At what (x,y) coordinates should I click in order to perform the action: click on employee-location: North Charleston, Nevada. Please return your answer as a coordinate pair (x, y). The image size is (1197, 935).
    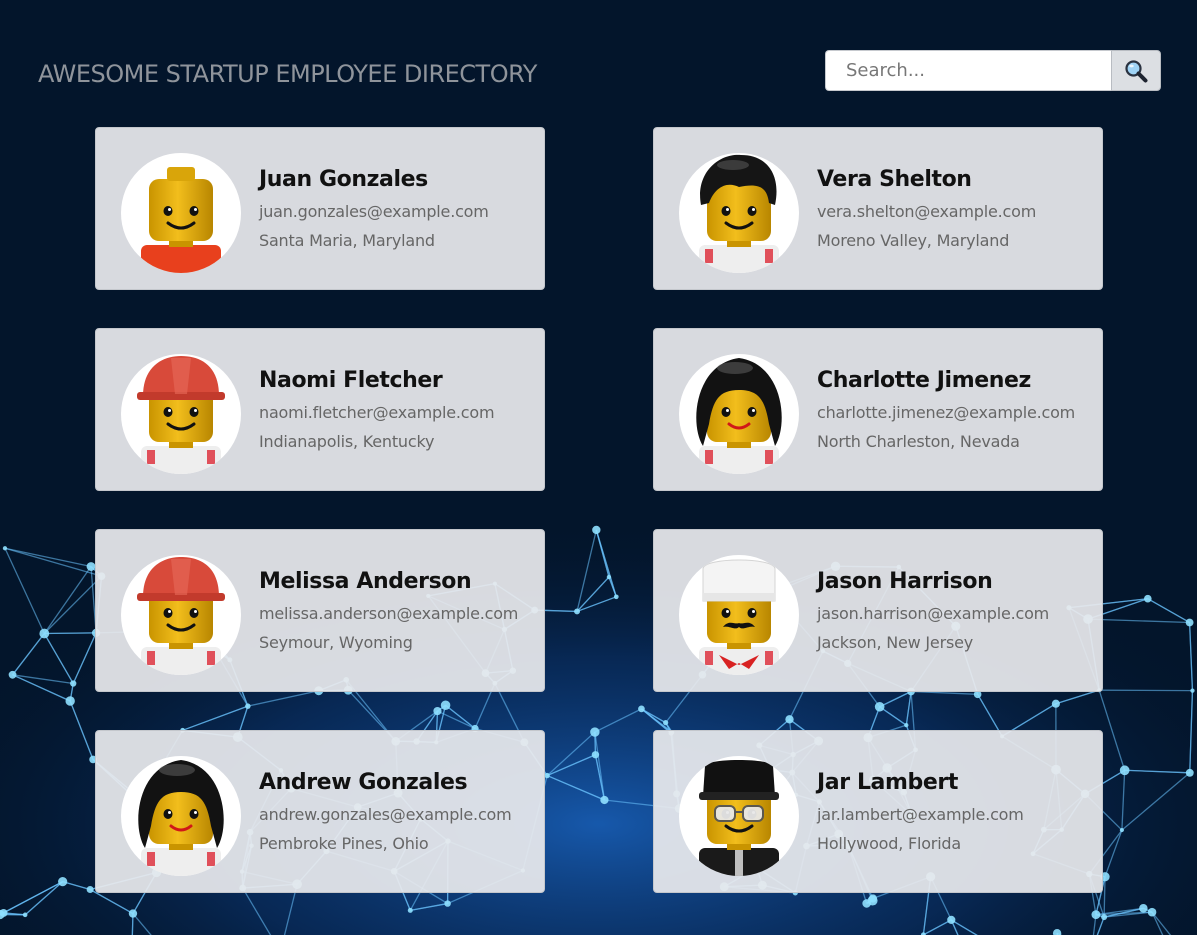
    Looking at the image, I should click on (918, 441).